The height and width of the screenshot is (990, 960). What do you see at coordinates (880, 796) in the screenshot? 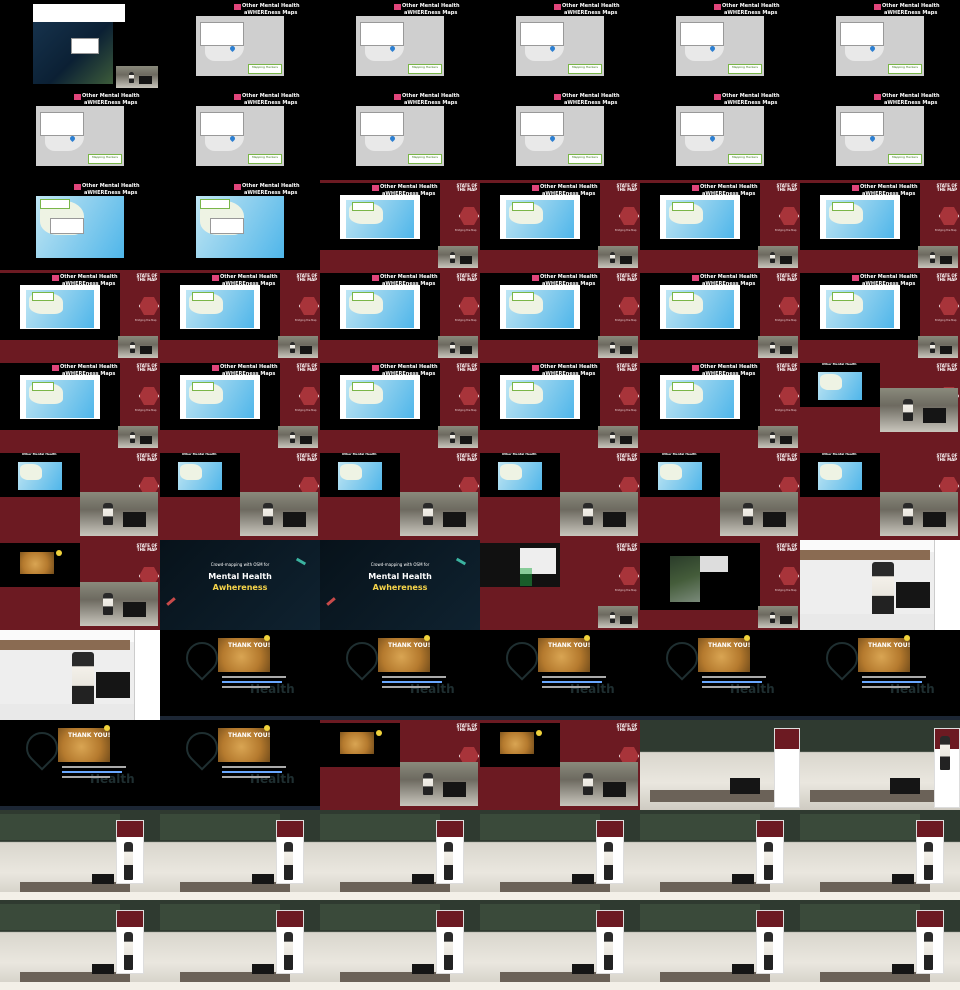
I see `desk` at bounding box center [880, 796].